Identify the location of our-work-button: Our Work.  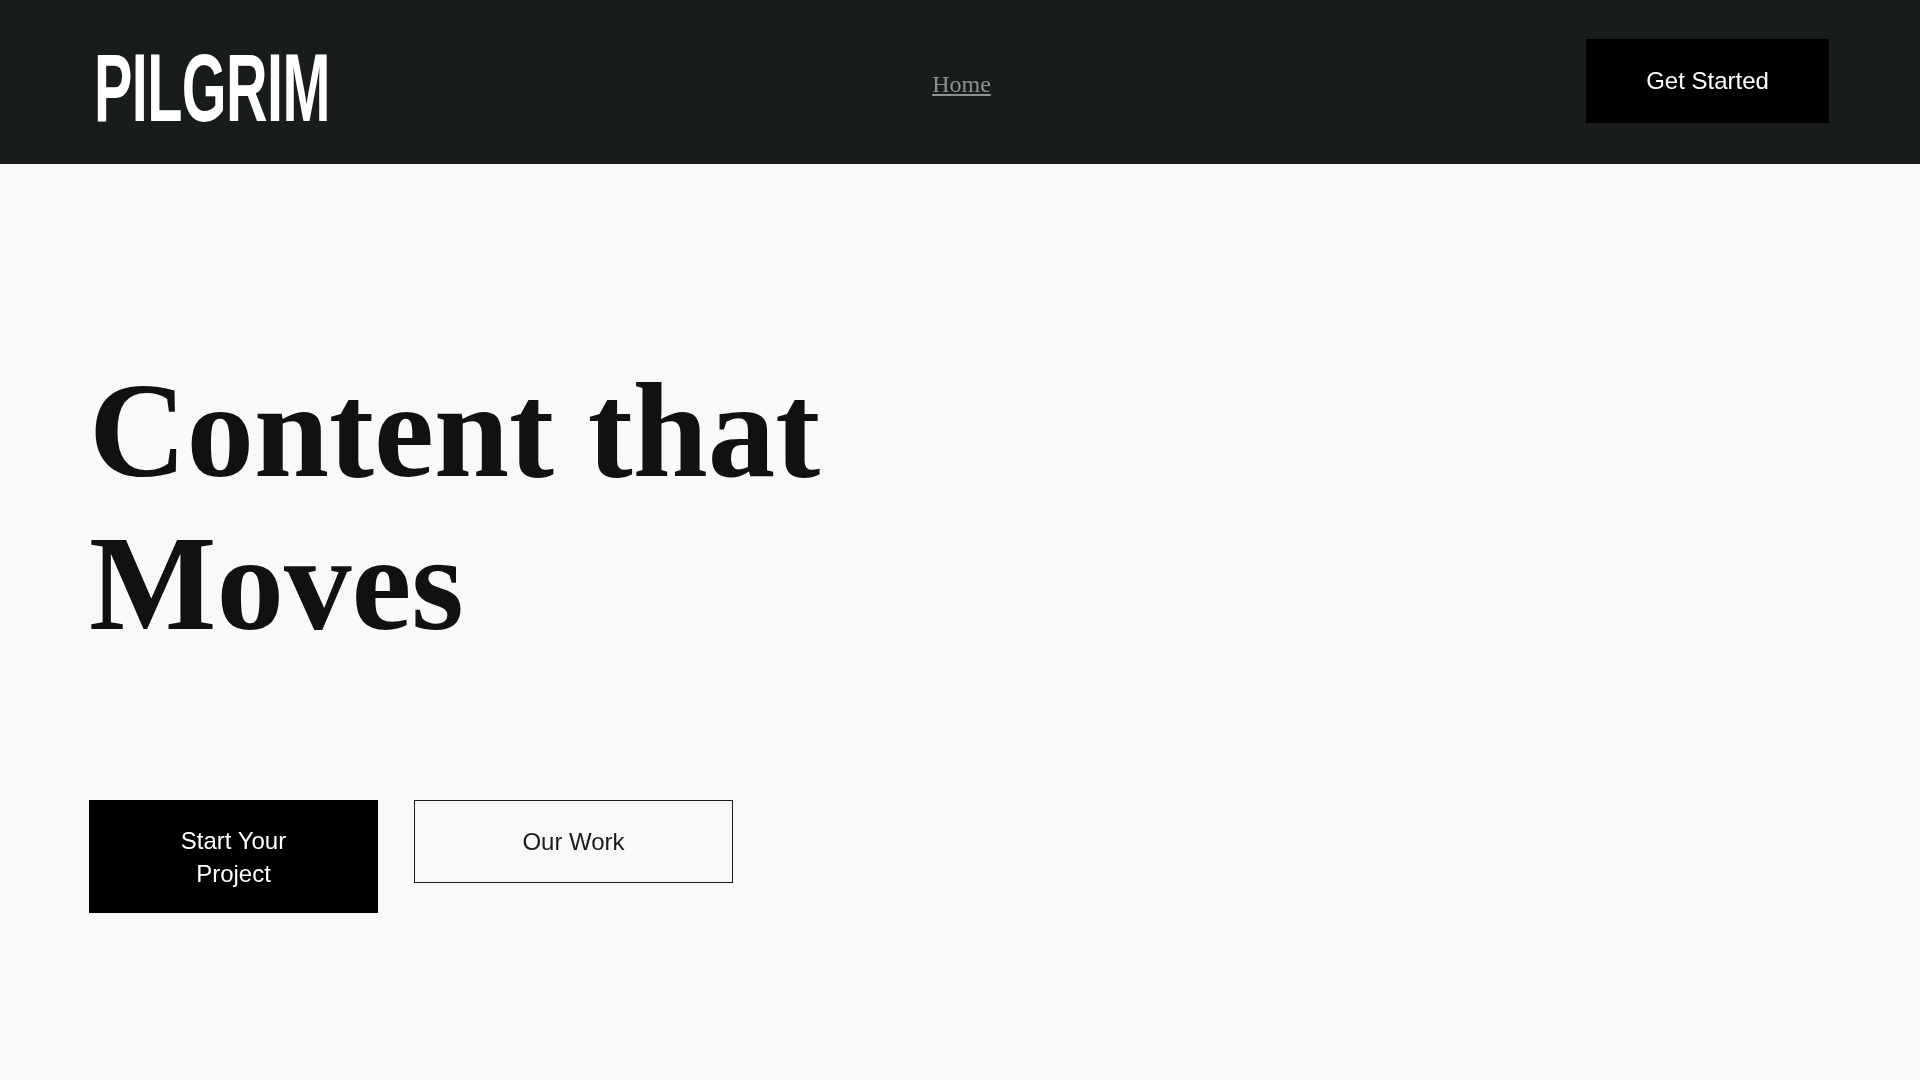
(573, 841).